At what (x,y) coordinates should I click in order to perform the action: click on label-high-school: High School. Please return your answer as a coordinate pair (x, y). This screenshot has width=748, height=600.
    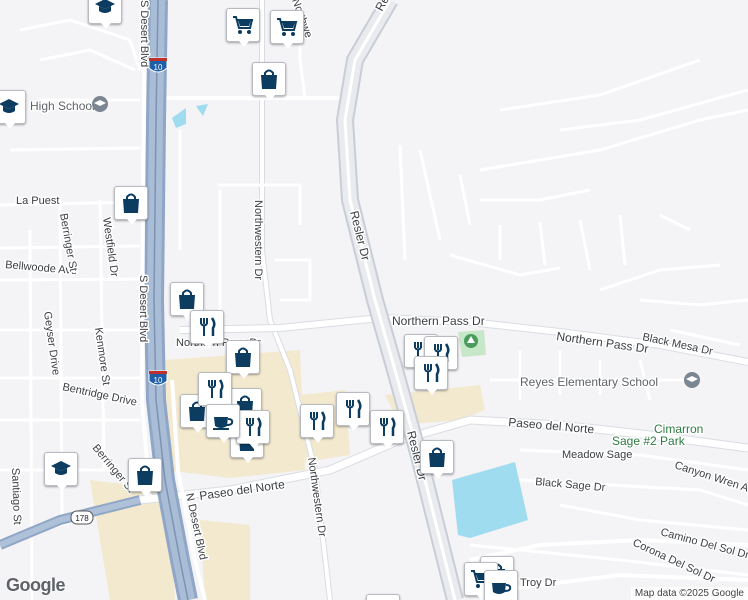
    Looking at the image, I should click on (62, 106).